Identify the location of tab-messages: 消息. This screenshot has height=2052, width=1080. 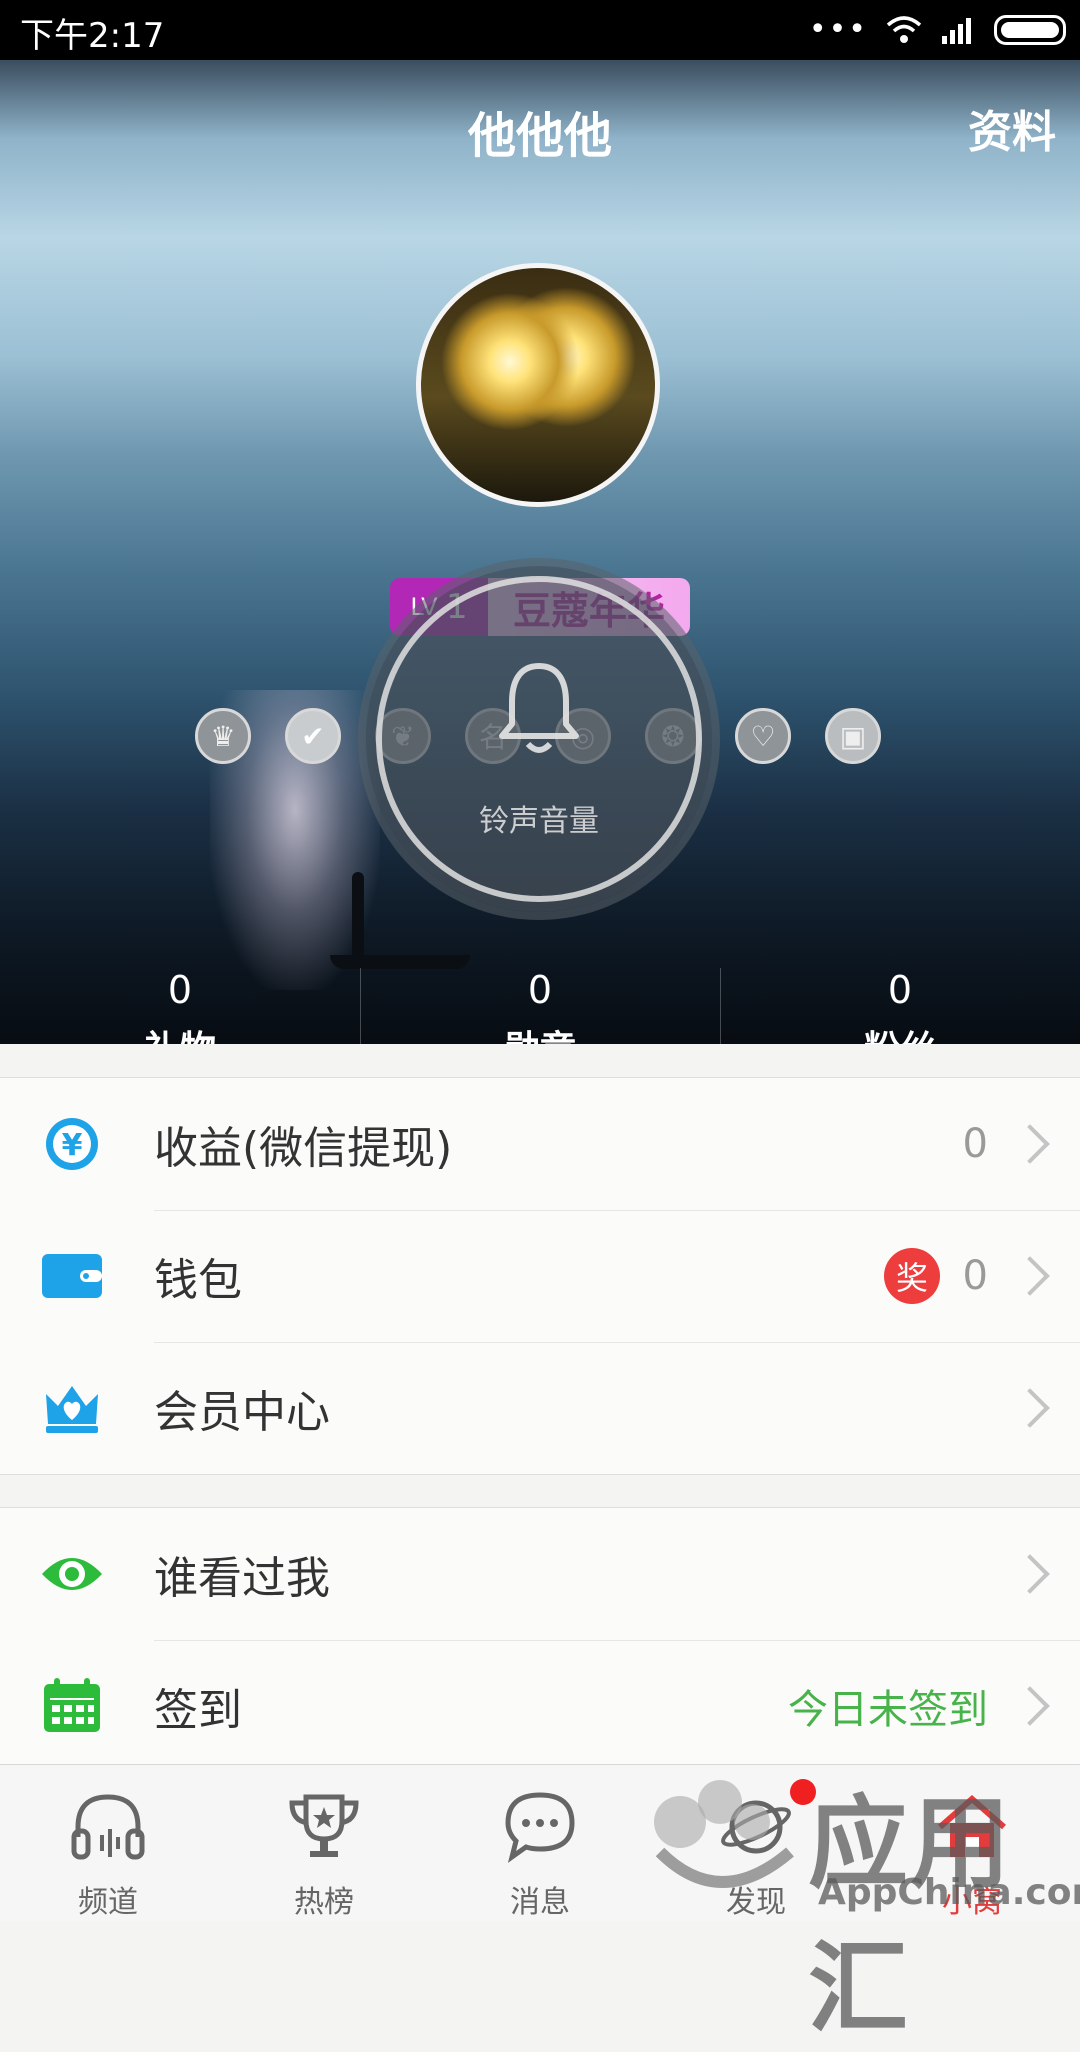
(540, 1843).